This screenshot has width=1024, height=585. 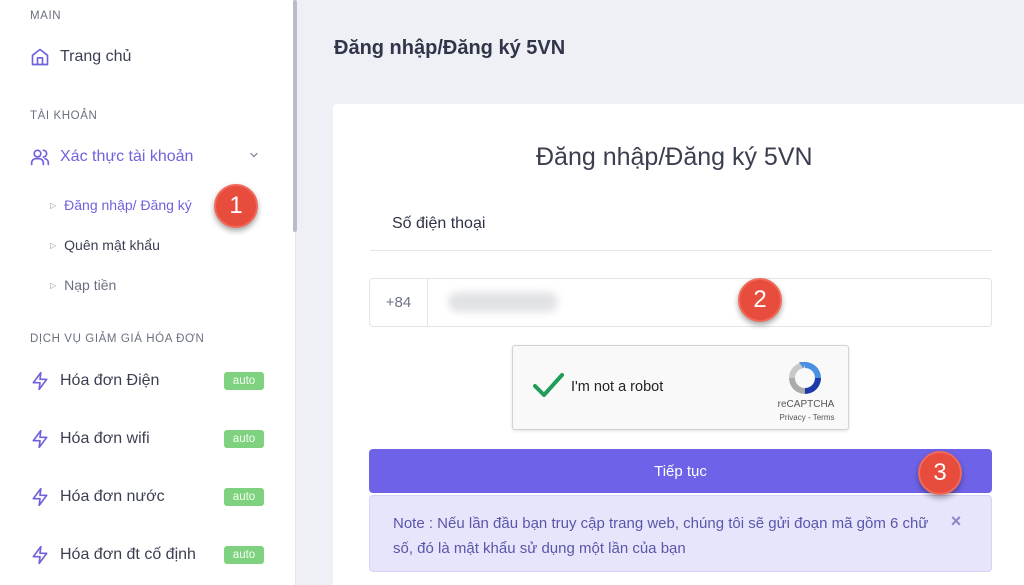 What do you see at coordinates (254, 155) in the screenshot?
I see `chevron-down-icon` at bounding box center [254, 155].